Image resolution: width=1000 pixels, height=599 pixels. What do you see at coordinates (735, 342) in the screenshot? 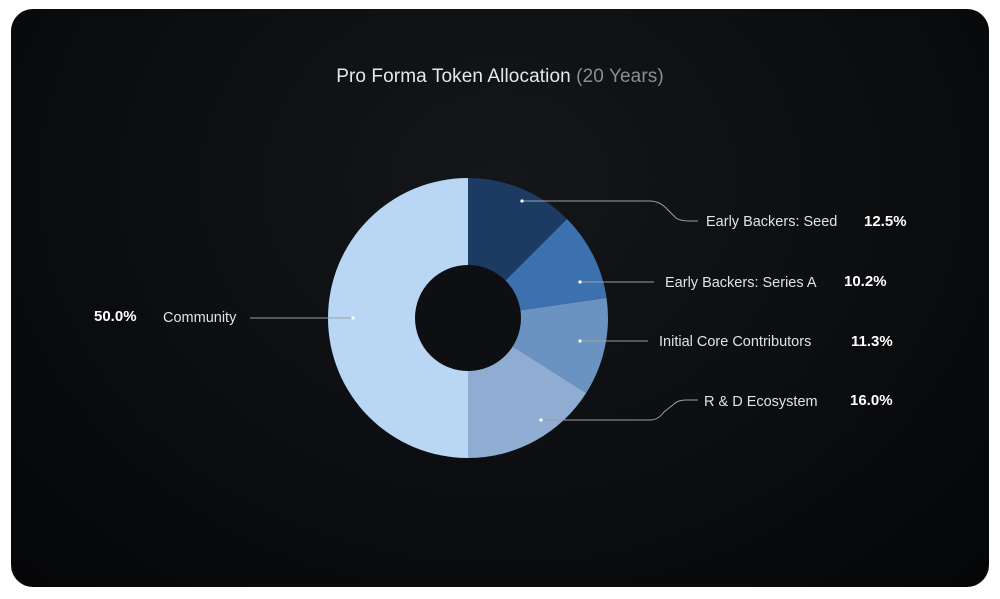
I see `slice-label-initial-core-contributors: Initial Core Contributors` at bounding box center [735, 342].